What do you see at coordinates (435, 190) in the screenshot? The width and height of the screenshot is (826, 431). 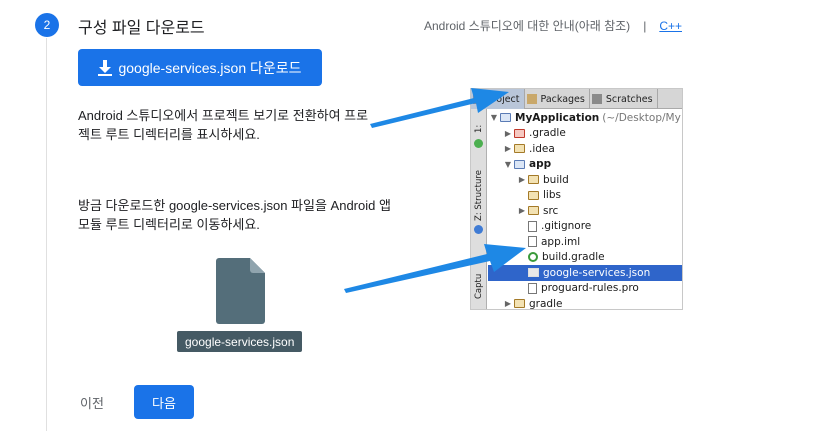 I see `pointer-arrows` at bounding box center [435, 190].